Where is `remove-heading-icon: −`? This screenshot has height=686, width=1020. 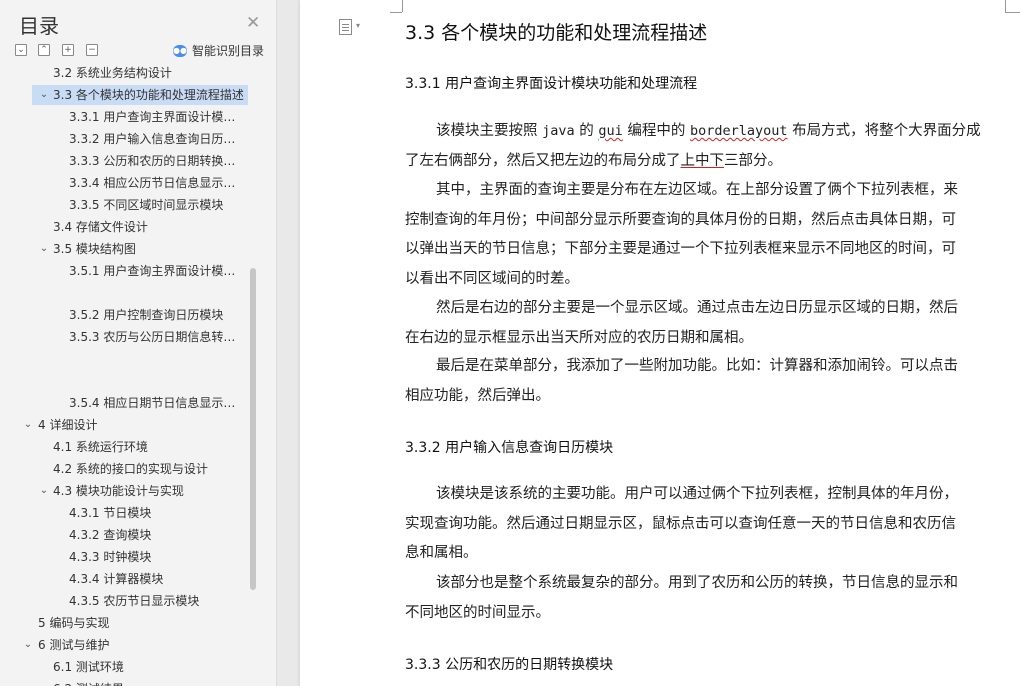
remove-heading-icon: − is located at coordinates (92, 50).